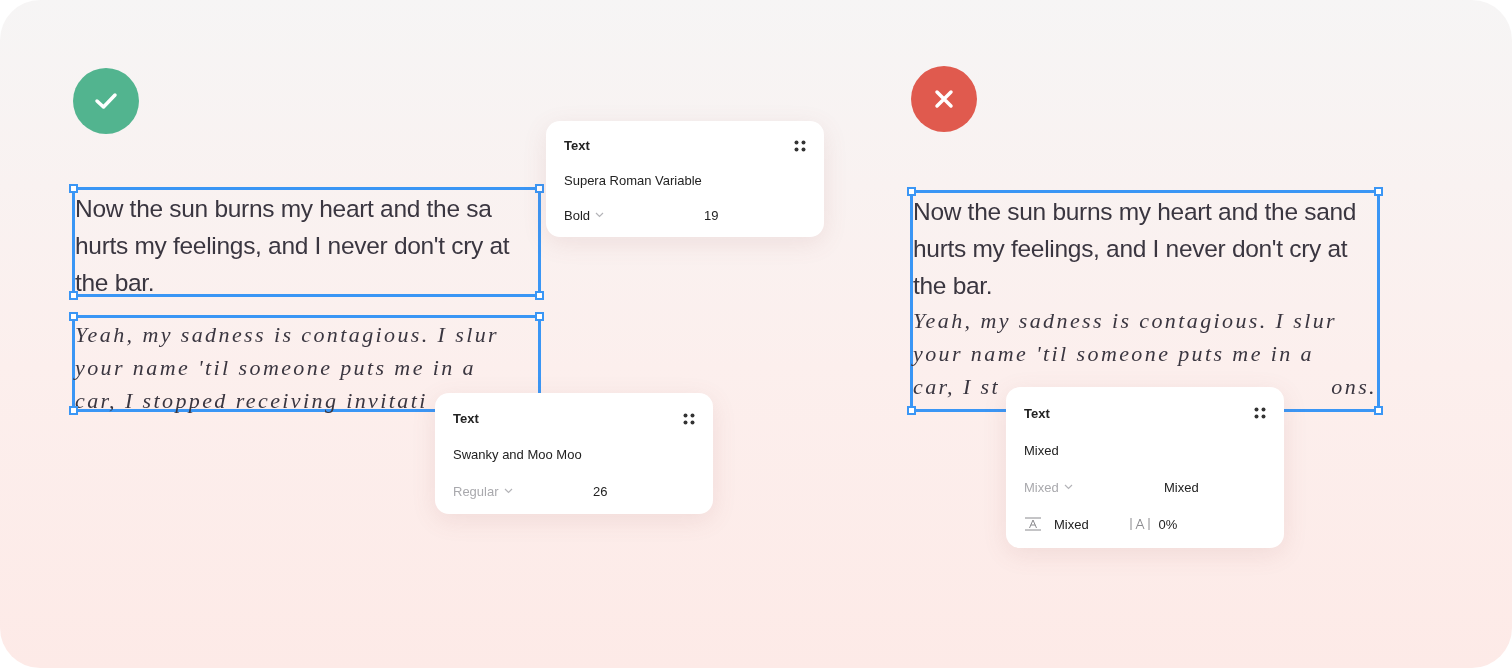 The height and width of the screenshot is (668, 1512). Describe the element at coordinates (1033, 524) in the screenshot. I see `line-height-icon` at that location.